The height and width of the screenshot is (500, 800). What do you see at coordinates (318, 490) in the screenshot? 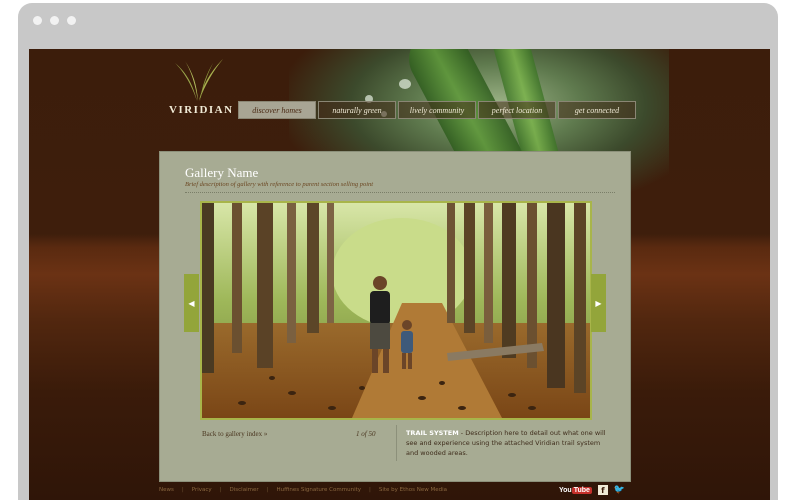
I see `footer-link-huffines: Huffines Signature Community` at bounding box center [318, 490].